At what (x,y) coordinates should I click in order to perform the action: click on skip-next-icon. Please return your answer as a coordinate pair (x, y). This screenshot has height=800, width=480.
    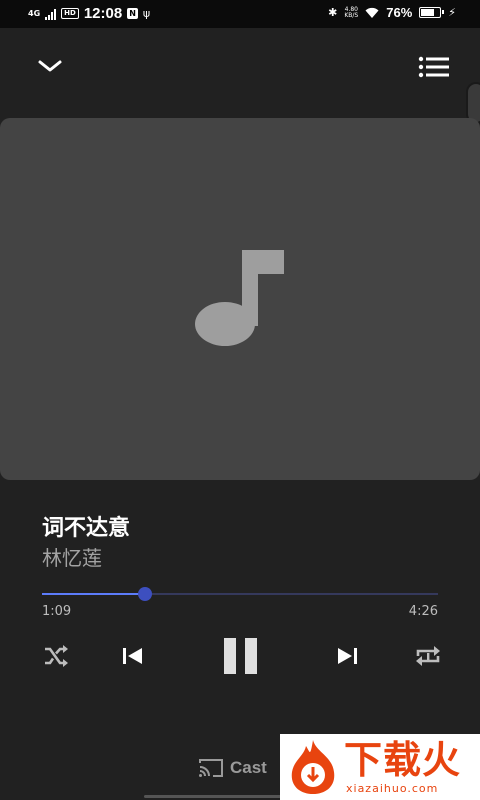
    Looking at the image, I should click on (347, 656).